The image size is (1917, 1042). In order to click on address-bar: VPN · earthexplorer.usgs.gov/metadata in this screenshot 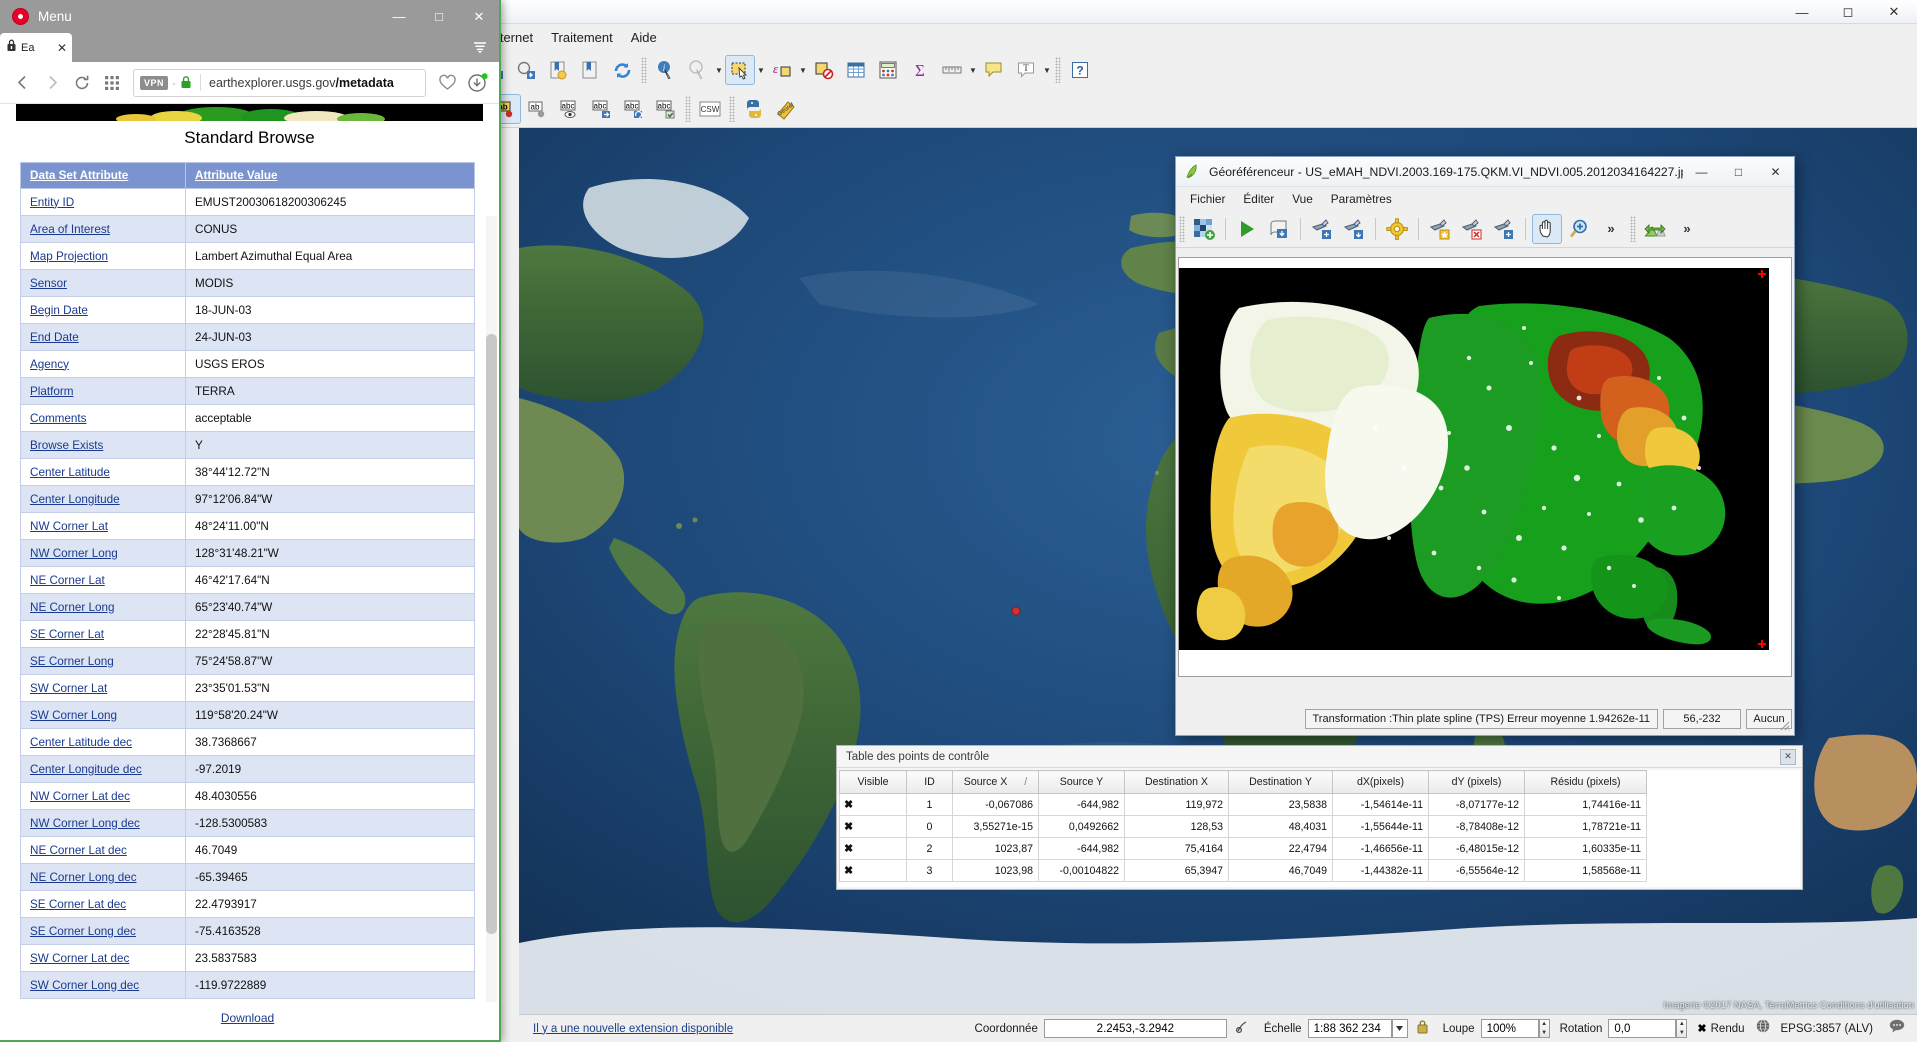, I will do `click(279, 82)`.